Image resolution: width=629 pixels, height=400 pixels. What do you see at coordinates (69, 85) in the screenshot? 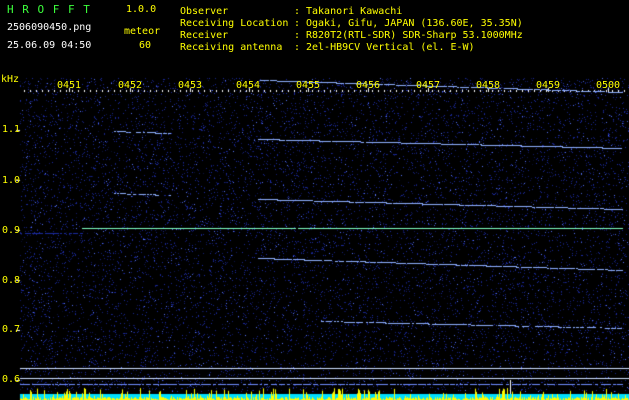
I see `time-tick-label: 0451` at bounding box center [69, 85].